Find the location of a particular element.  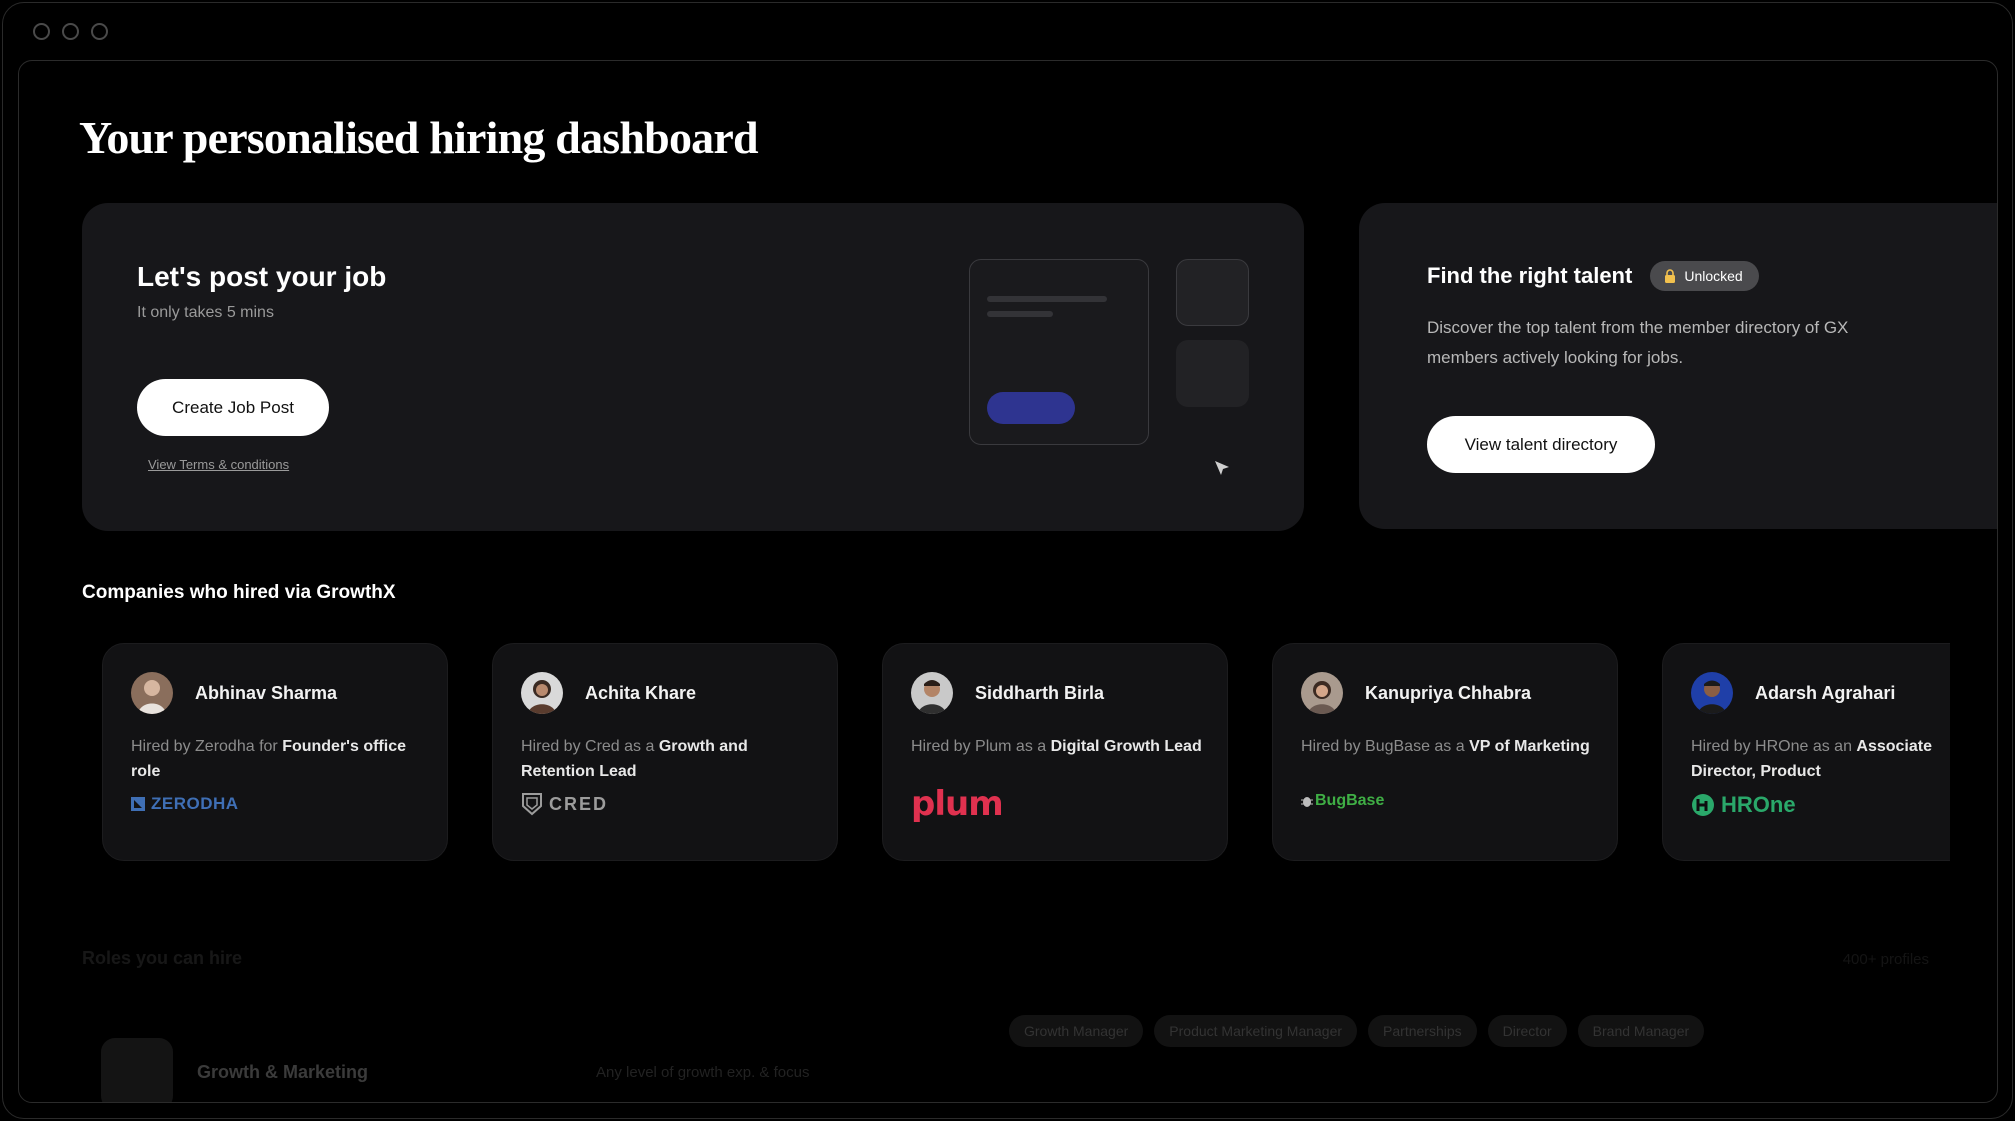

hire-name: Kanupriya Chhabra is located at coordinates (1448, 693).